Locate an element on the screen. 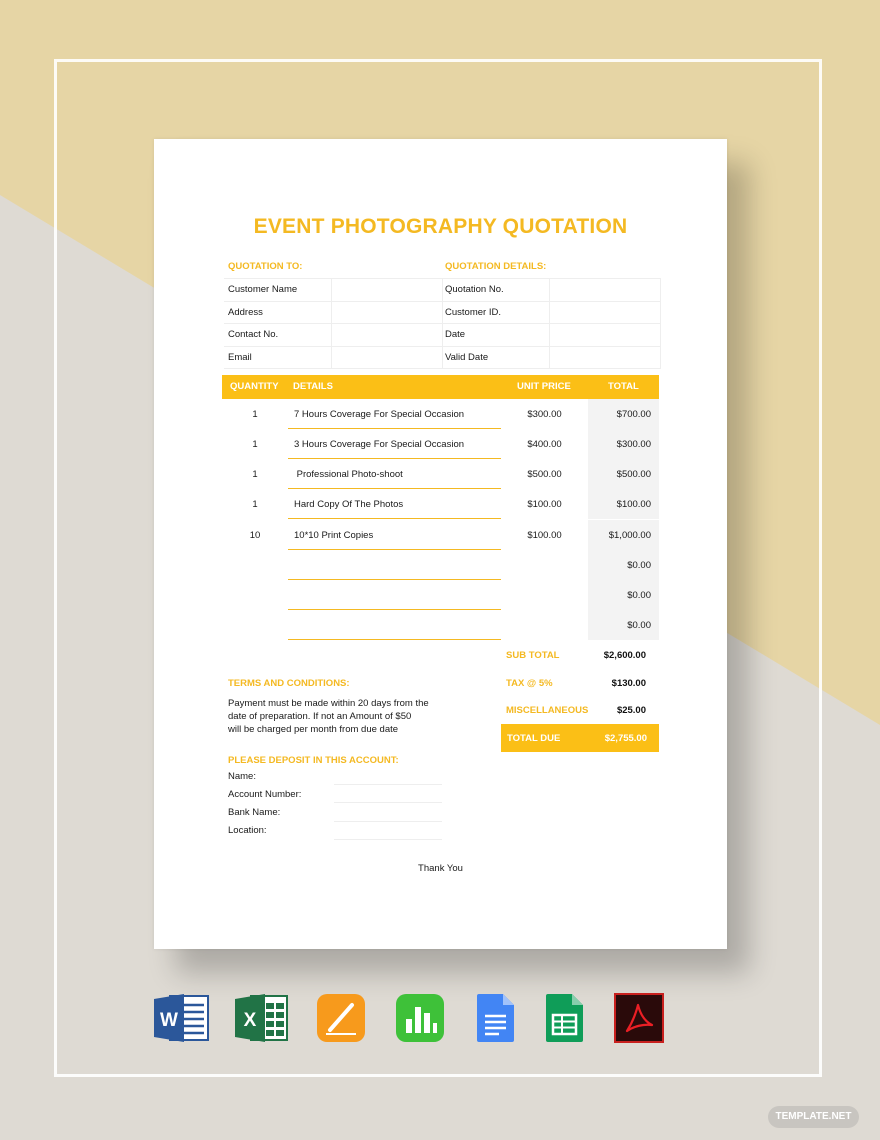 The height and width of the screenshot is (1140, 880). deposit-field-location: Location: is located at coordinates (247, 830).